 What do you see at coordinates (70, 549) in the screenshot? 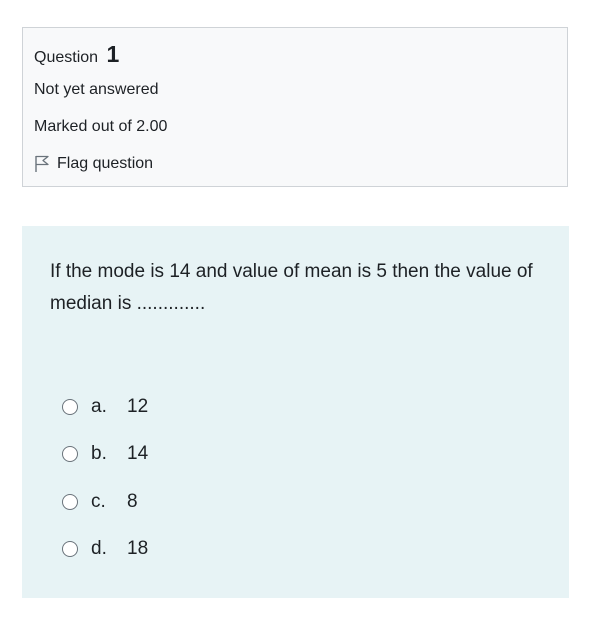
I see `radio-button-d` at bounding box center [70, 549].